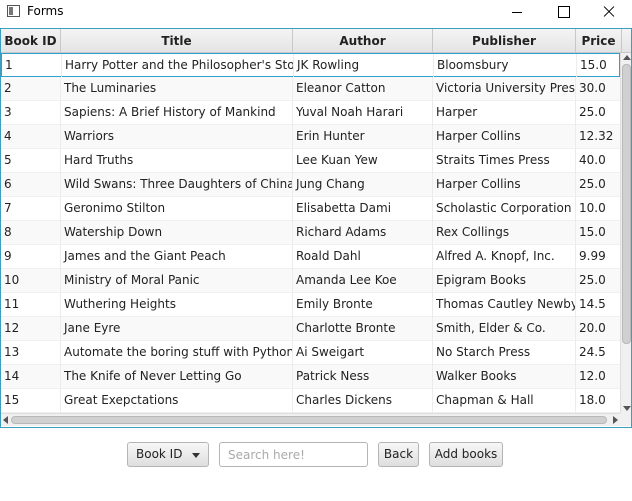  I want to click on scroll-up-icon, so click(627, 57).